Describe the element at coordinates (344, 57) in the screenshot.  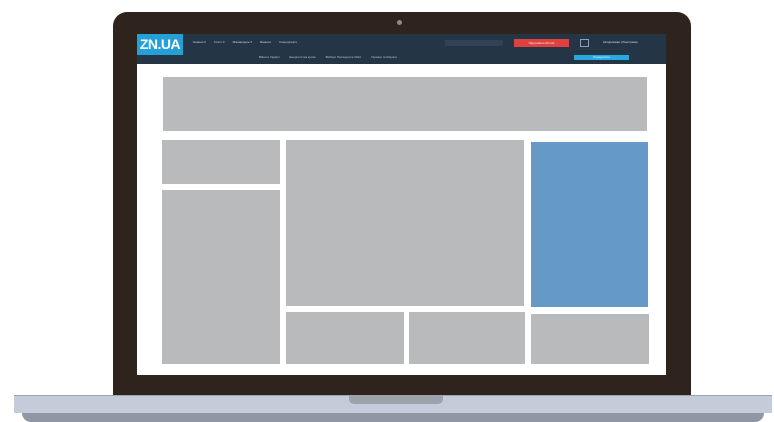
I see `nav-sub-item-us-elections: Вибори Президента США` at that location.